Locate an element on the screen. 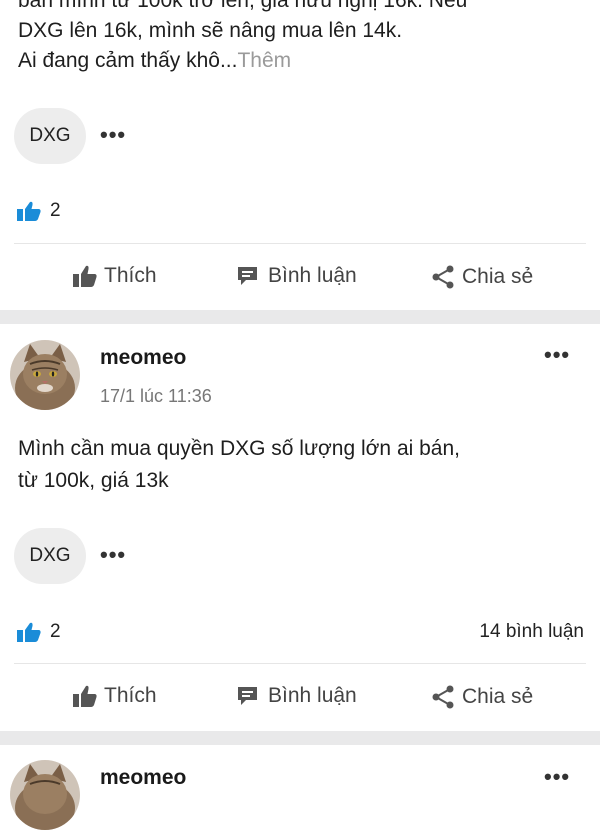  post-text-line: Ai đang cảm thấy khô...Thêm is located at coordinates (154, 61).